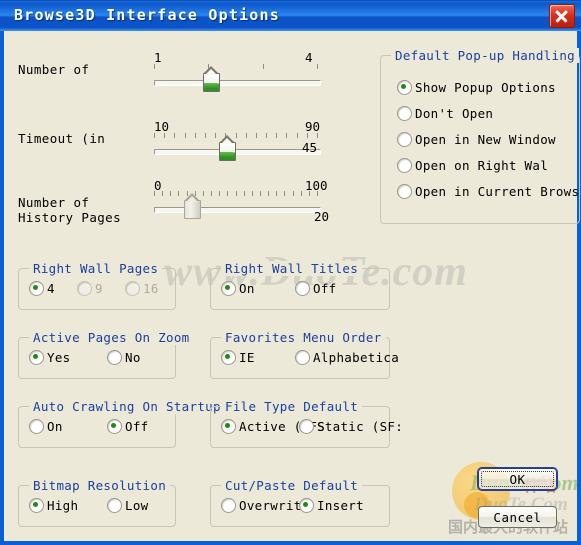 The height and width of the screenshot is (545, 581). I want to click on radio-0-2: 16, so click(142, 288).